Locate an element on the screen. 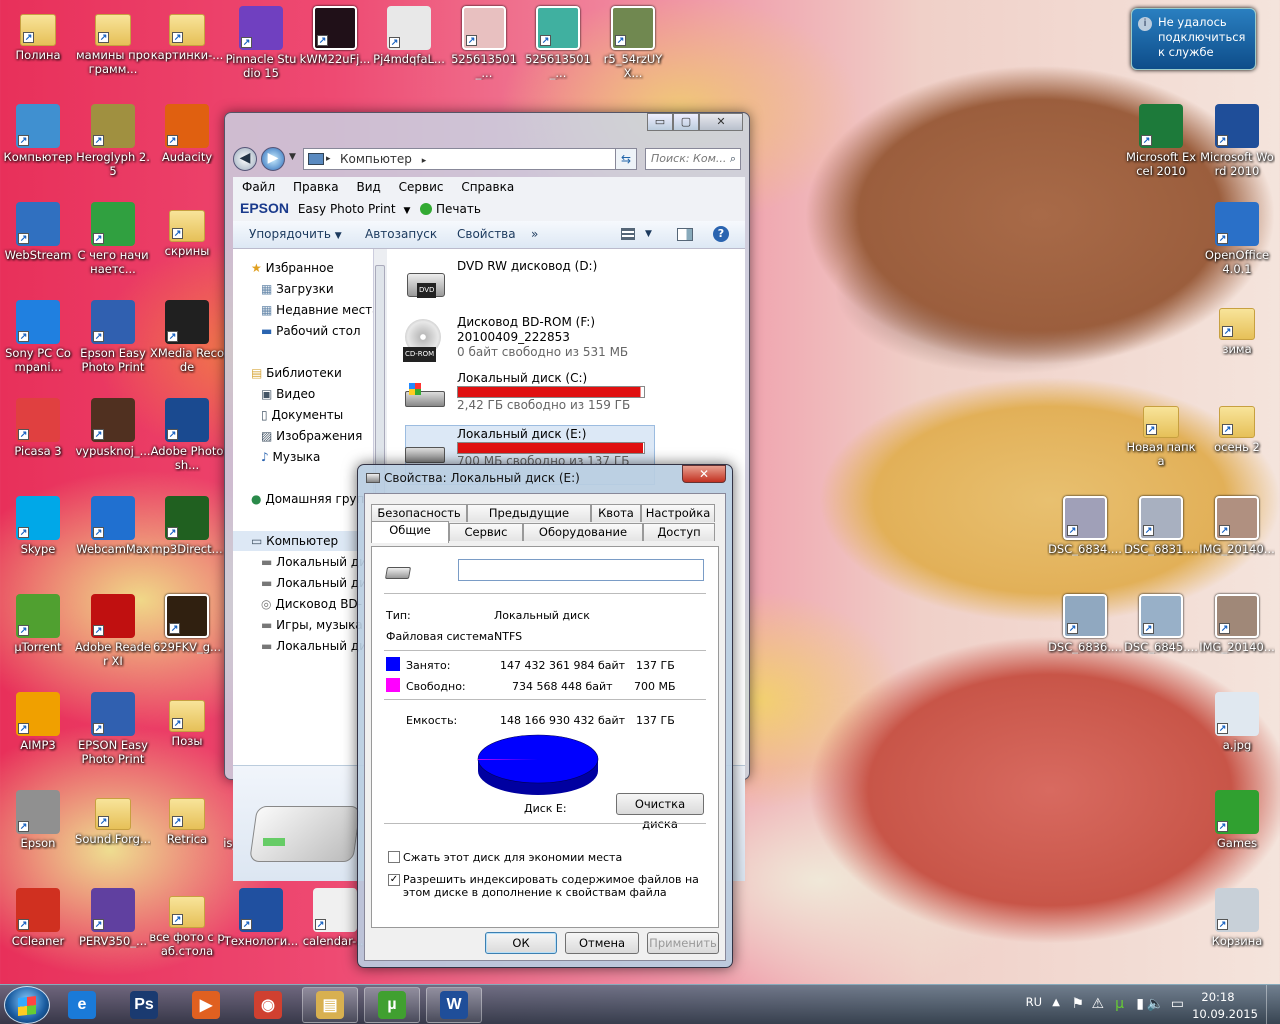 The image size is (1280, 1024). desktop-icon-item: ↗ Компьютер is located at coordinates (38, 134).